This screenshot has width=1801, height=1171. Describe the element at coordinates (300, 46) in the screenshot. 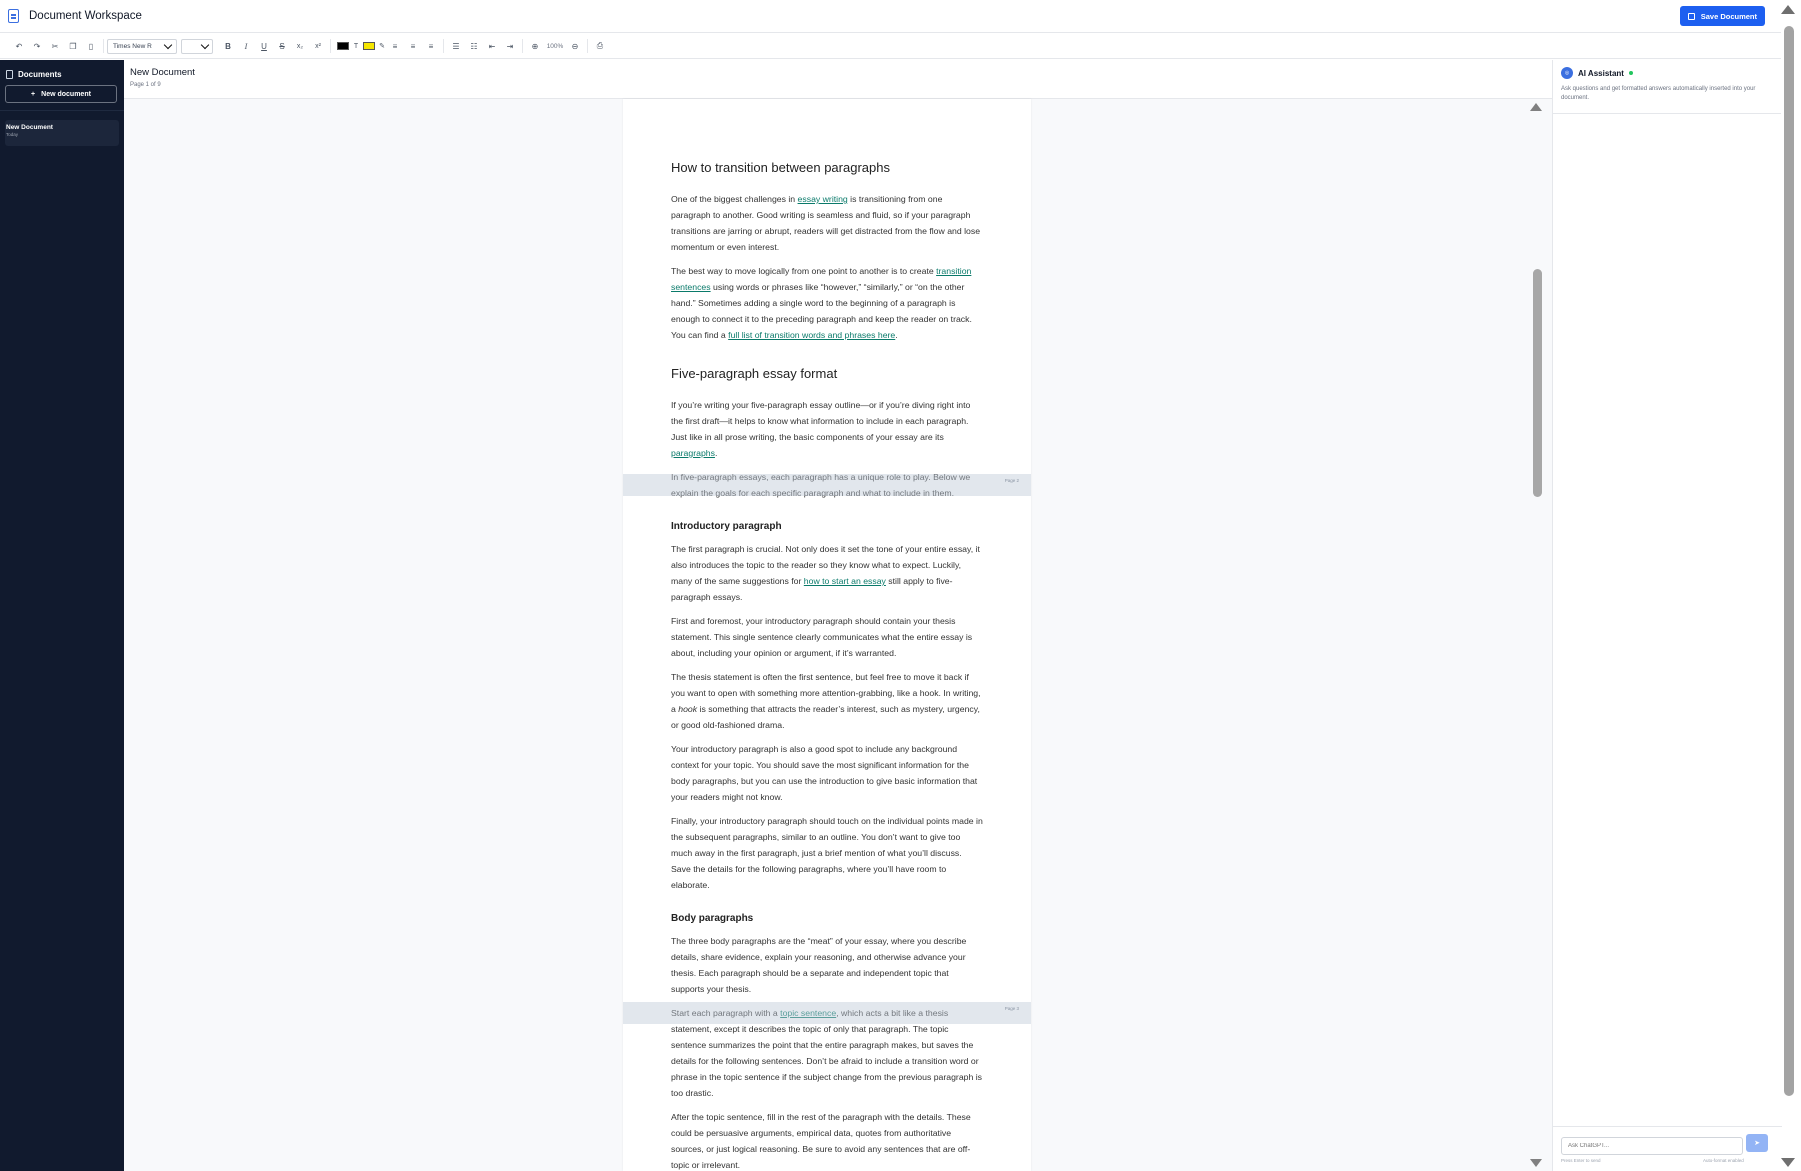

I see `subscript-icon: x₂` at that location.